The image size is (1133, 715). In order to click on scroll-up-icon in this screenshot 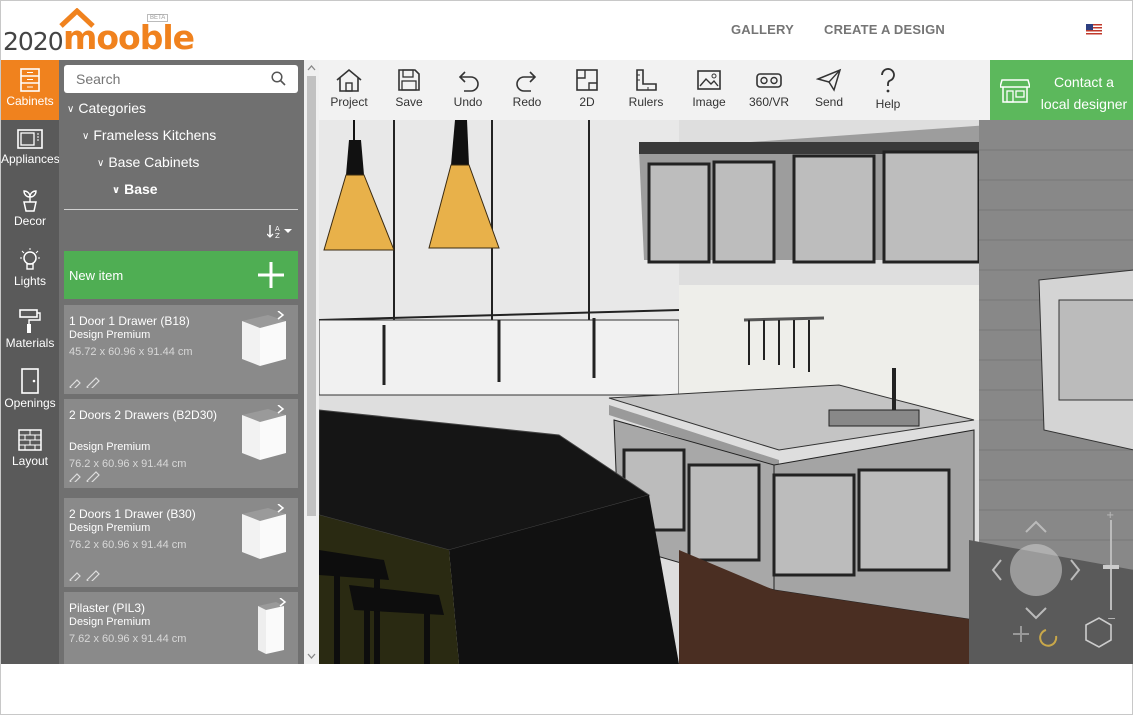, I will do `click(311, 68)`.